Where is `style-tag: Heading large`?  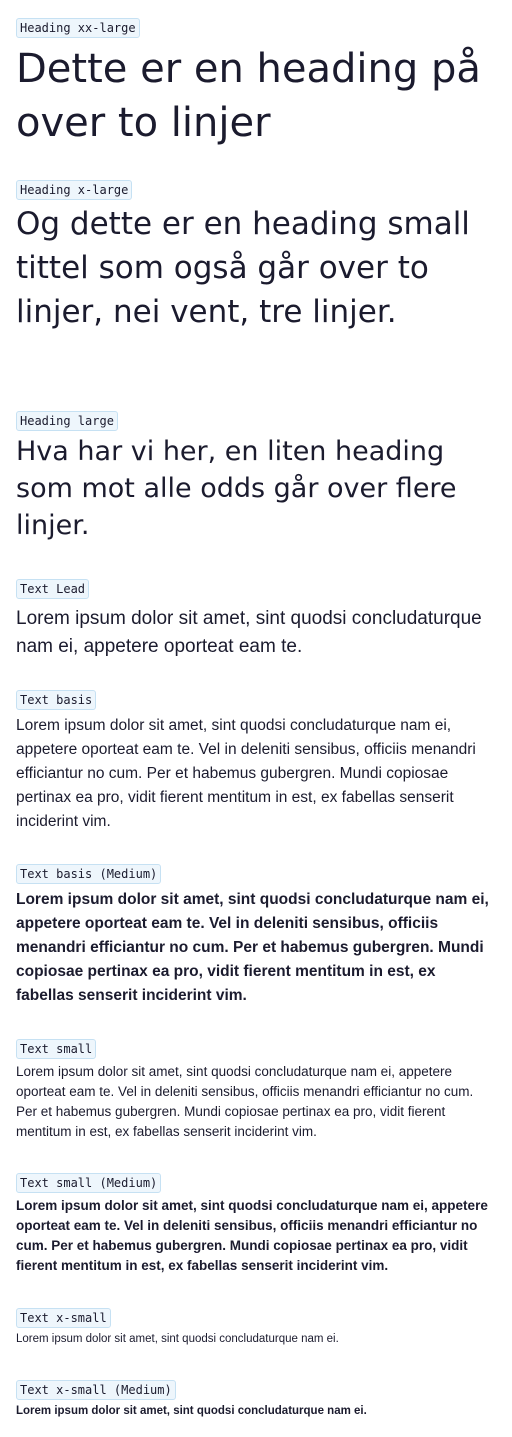
style-tag: Heading large is located at coordinates (67, 421).